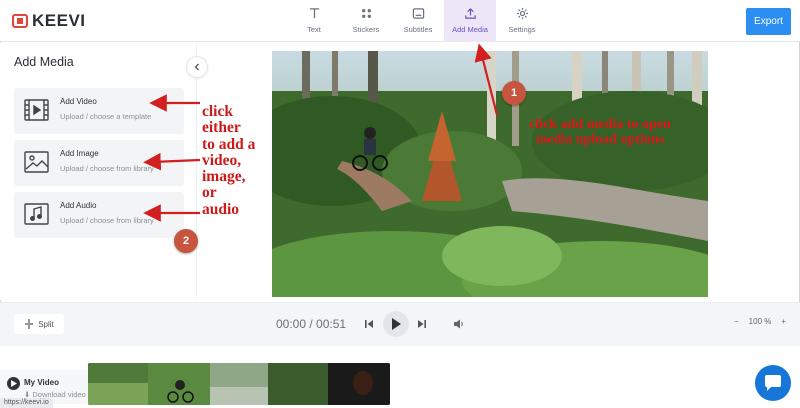  Describe the element at coordinates (314, 21) in the screenshot. I see `tab-text: Text` at that location.